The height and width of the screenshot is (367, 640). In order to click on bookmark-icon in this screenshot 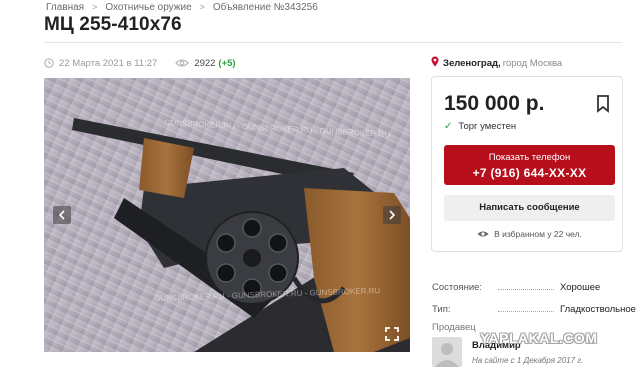, I will do `click(603, 106)`.